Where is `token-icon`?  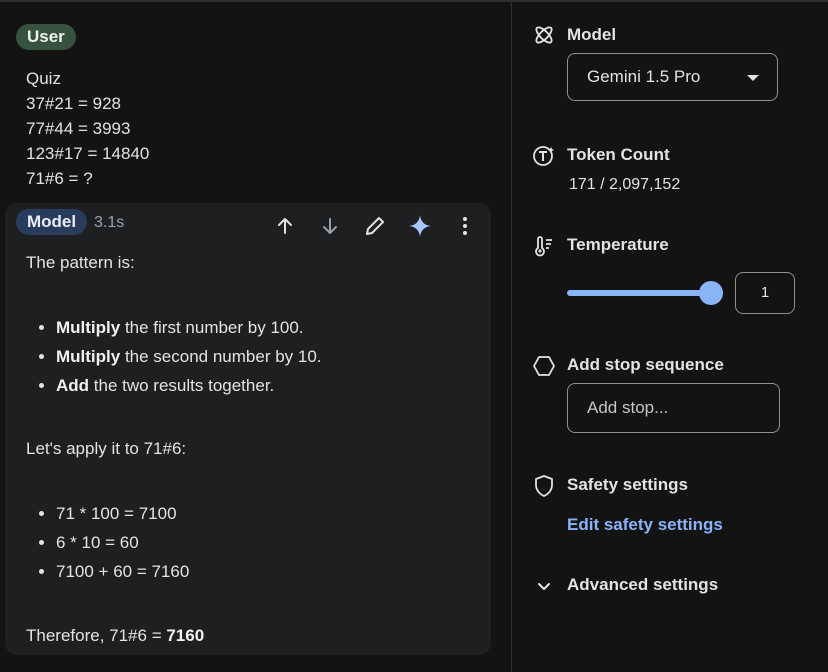 token-icon is located at coordinates (543, 156).